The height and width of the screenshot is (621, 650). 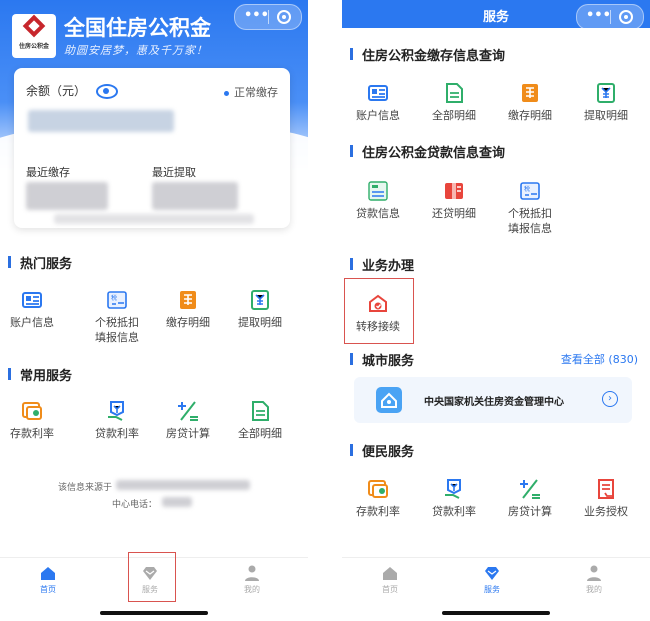 I want to click on service-label: 全部明细, so click(x=260, y=433).